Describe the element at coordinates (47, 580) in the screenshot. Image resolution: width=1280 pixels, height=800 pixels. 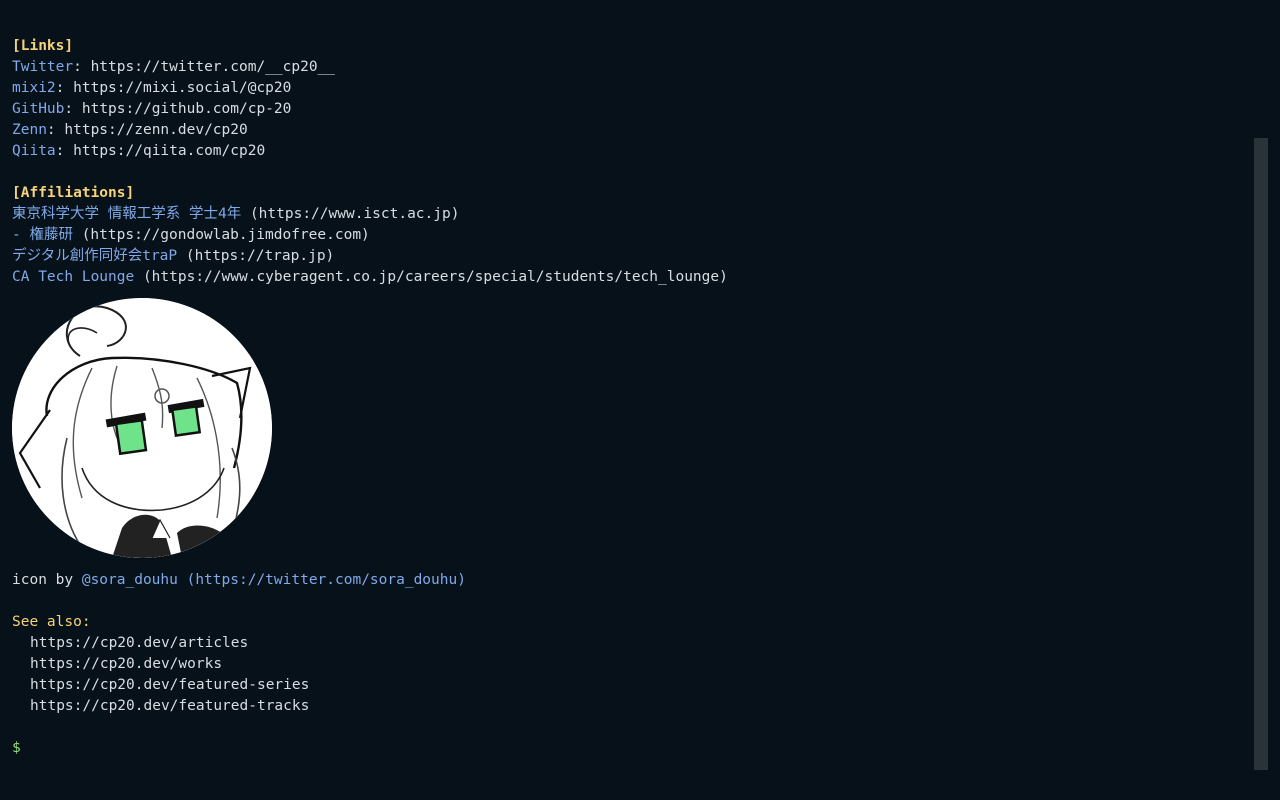
I see `icon-credit-prefix: icon by` at that location.